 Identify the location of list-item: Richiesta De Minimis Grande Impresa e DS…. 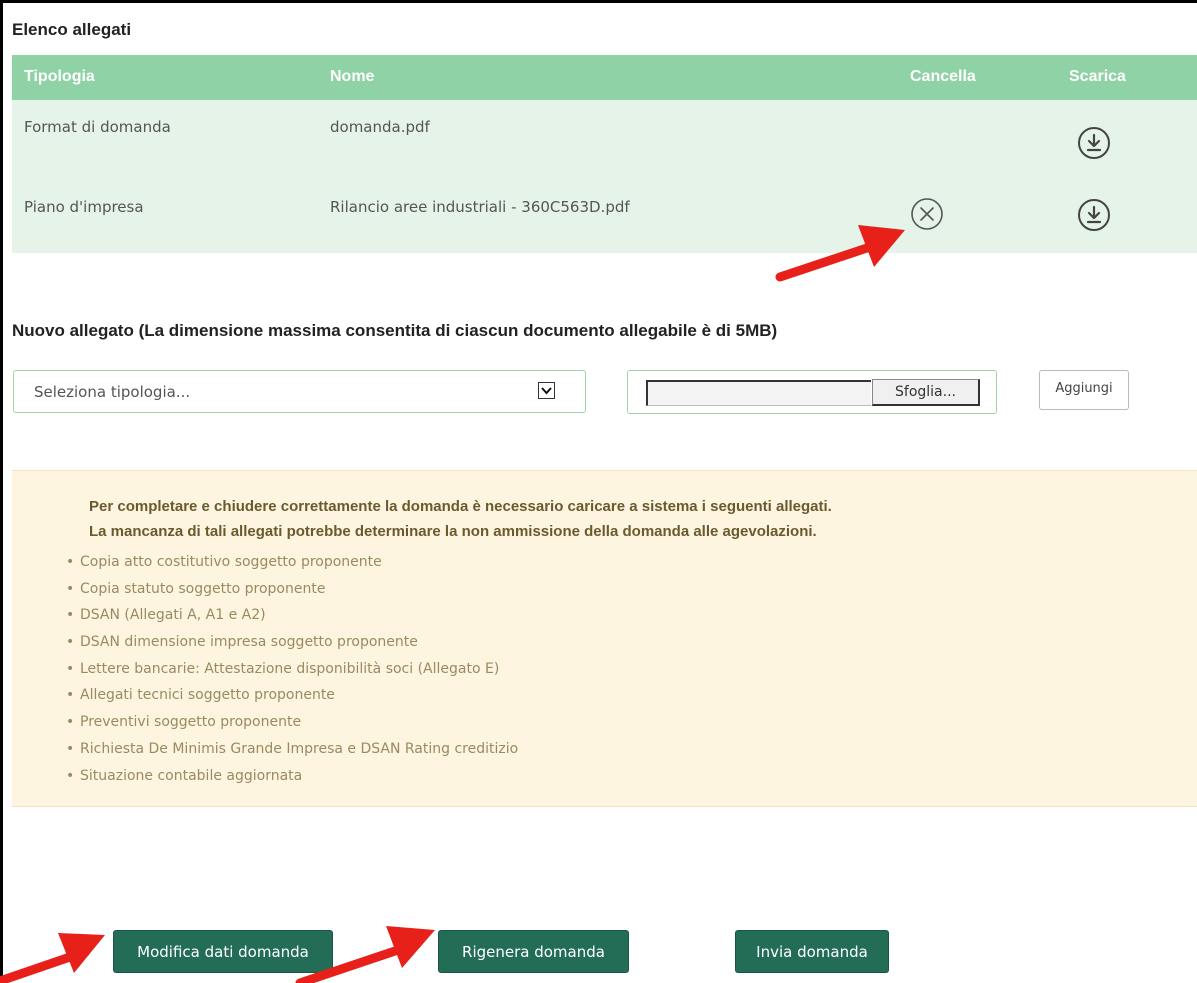
(292, 749).